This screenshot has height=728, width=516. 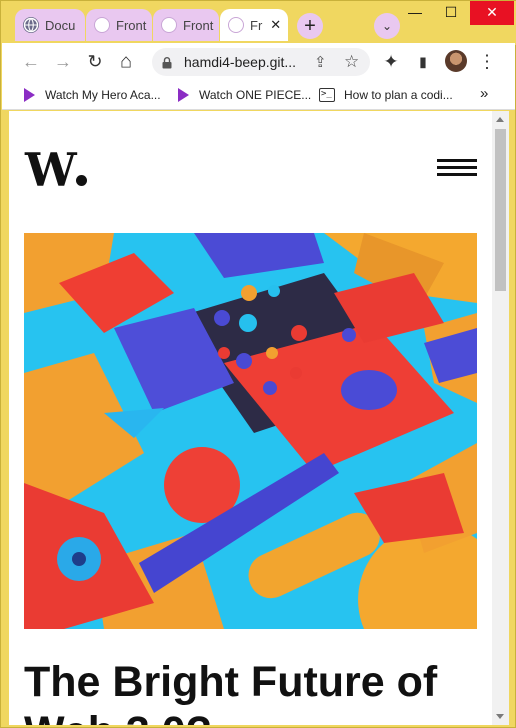 What do you see at coordinates (456, 61) in the screenshot?
I see `profile-avatar` at bounding box center [456, 61].